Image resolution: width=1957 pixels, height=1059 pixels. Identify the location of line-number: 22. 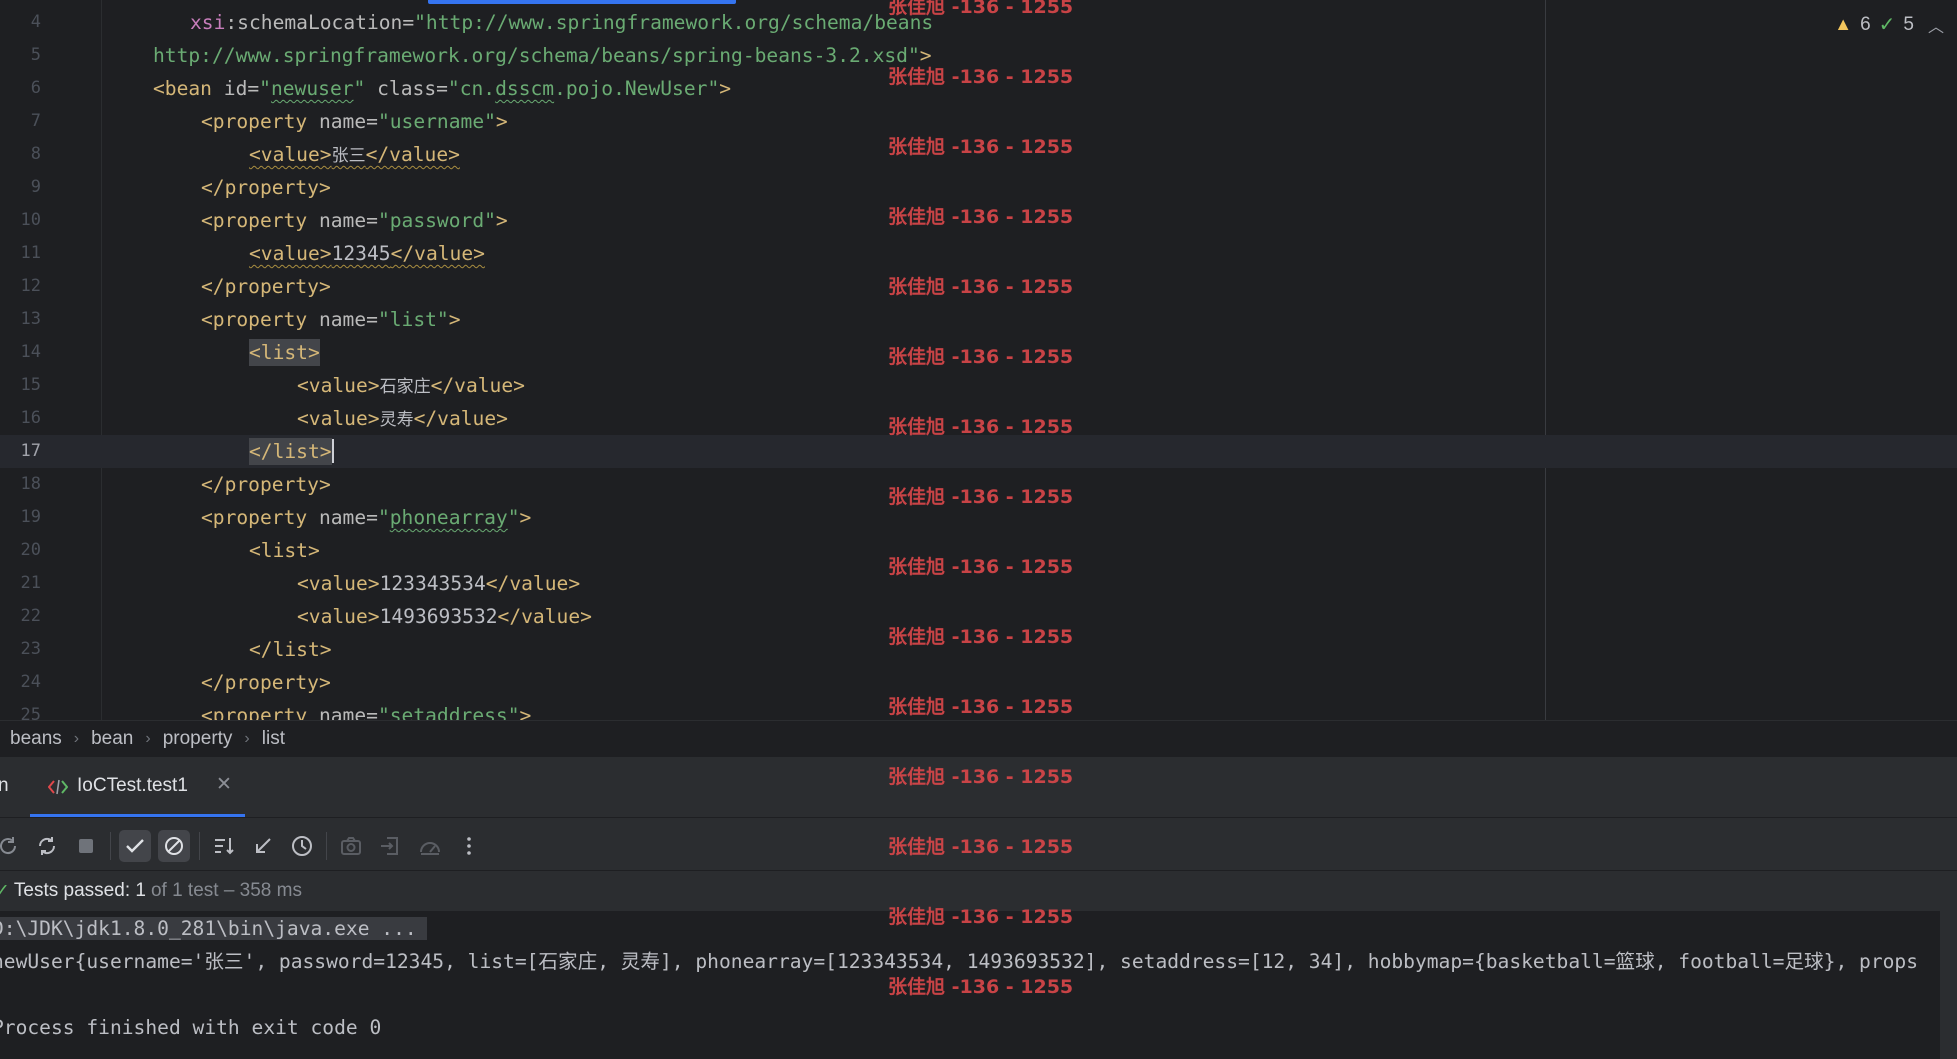
(30, 616).